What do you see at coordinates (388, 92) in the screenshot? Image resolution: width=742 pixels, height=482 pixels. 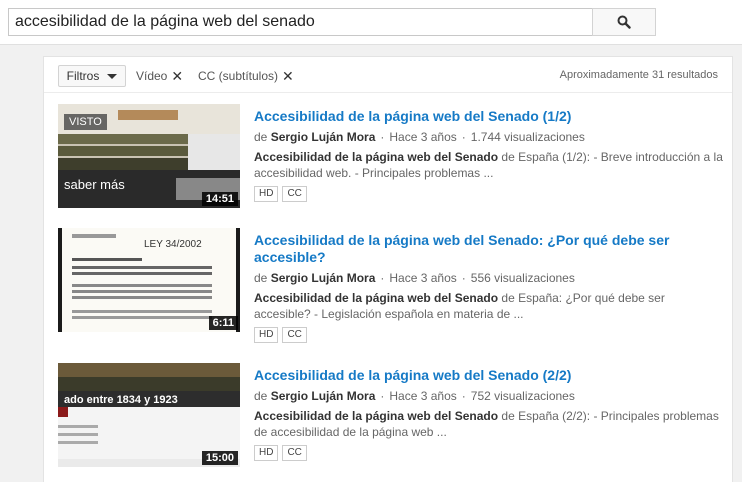 I see `divider` at bounding box center [388, 92].